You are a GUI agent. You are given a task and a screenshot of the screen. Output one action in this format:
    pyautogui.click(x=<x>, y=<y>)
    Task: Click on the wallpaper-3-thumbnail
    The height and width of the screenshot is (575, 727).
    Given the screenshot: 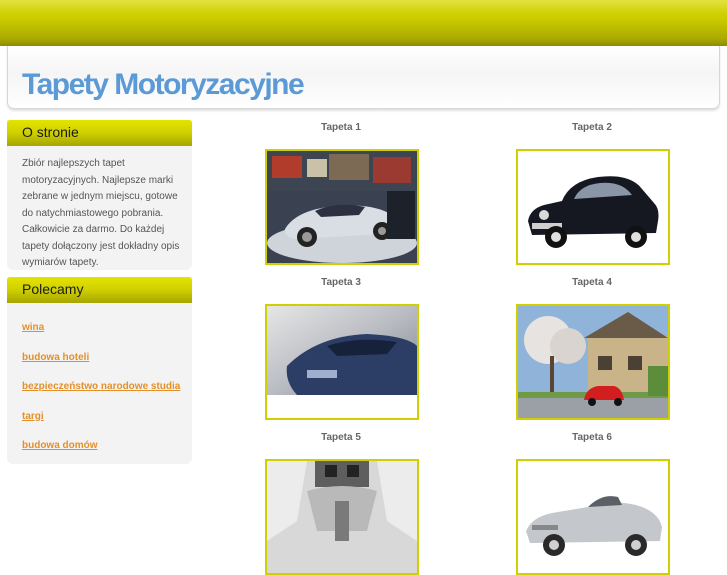 What is the action you would take?
    pyautogui.click(x=342, y=362)
    